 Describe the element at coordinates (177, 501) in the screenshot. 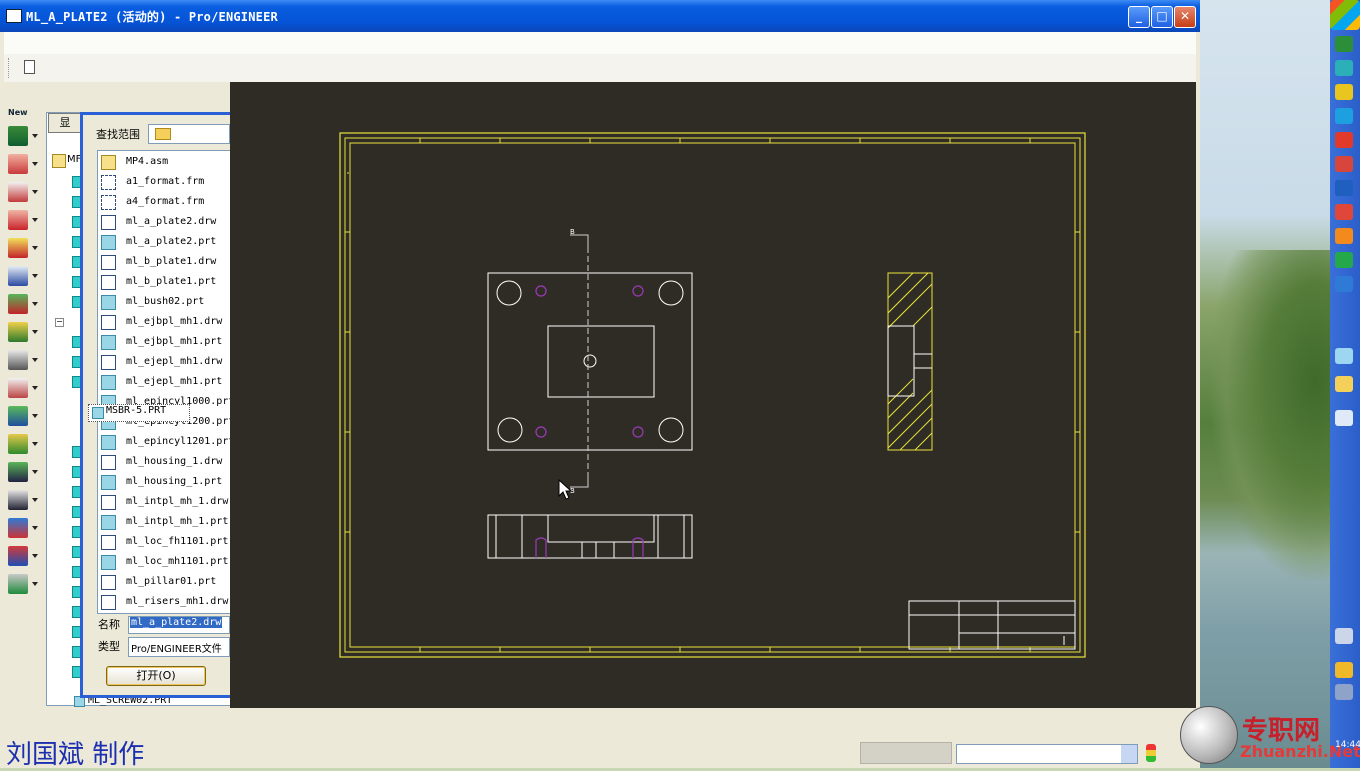

I see `file-name: ml_intpl_mh_1.drw` at that location.